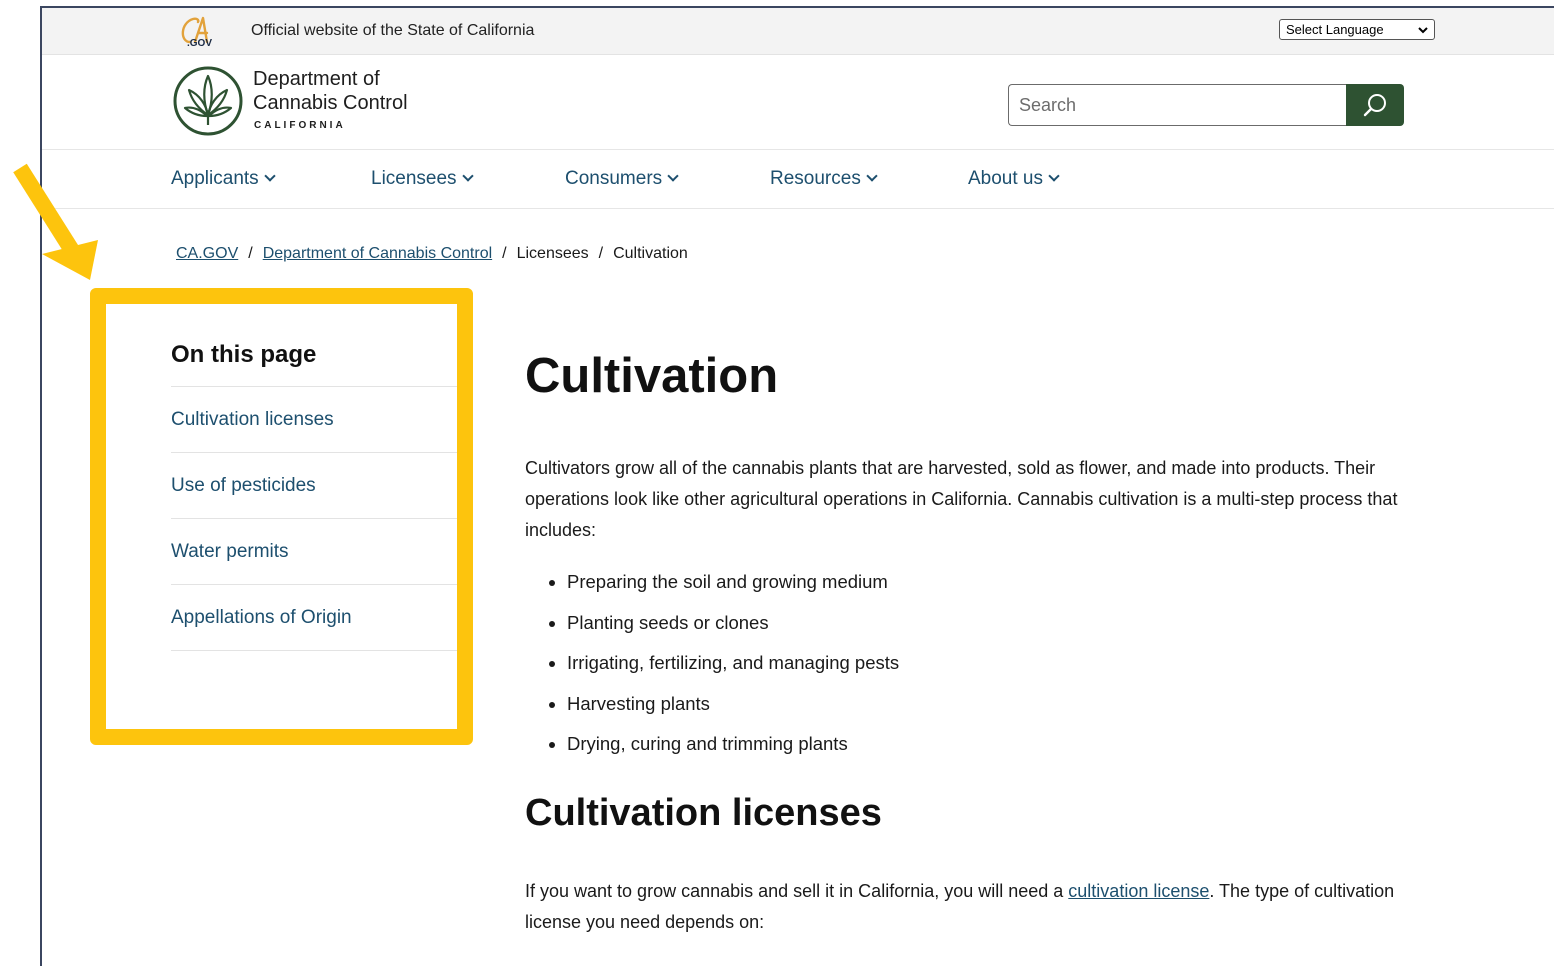 This screenshot has width=1554, height=966. I want to click on nav-item-label: Resources, so click(815, 178).